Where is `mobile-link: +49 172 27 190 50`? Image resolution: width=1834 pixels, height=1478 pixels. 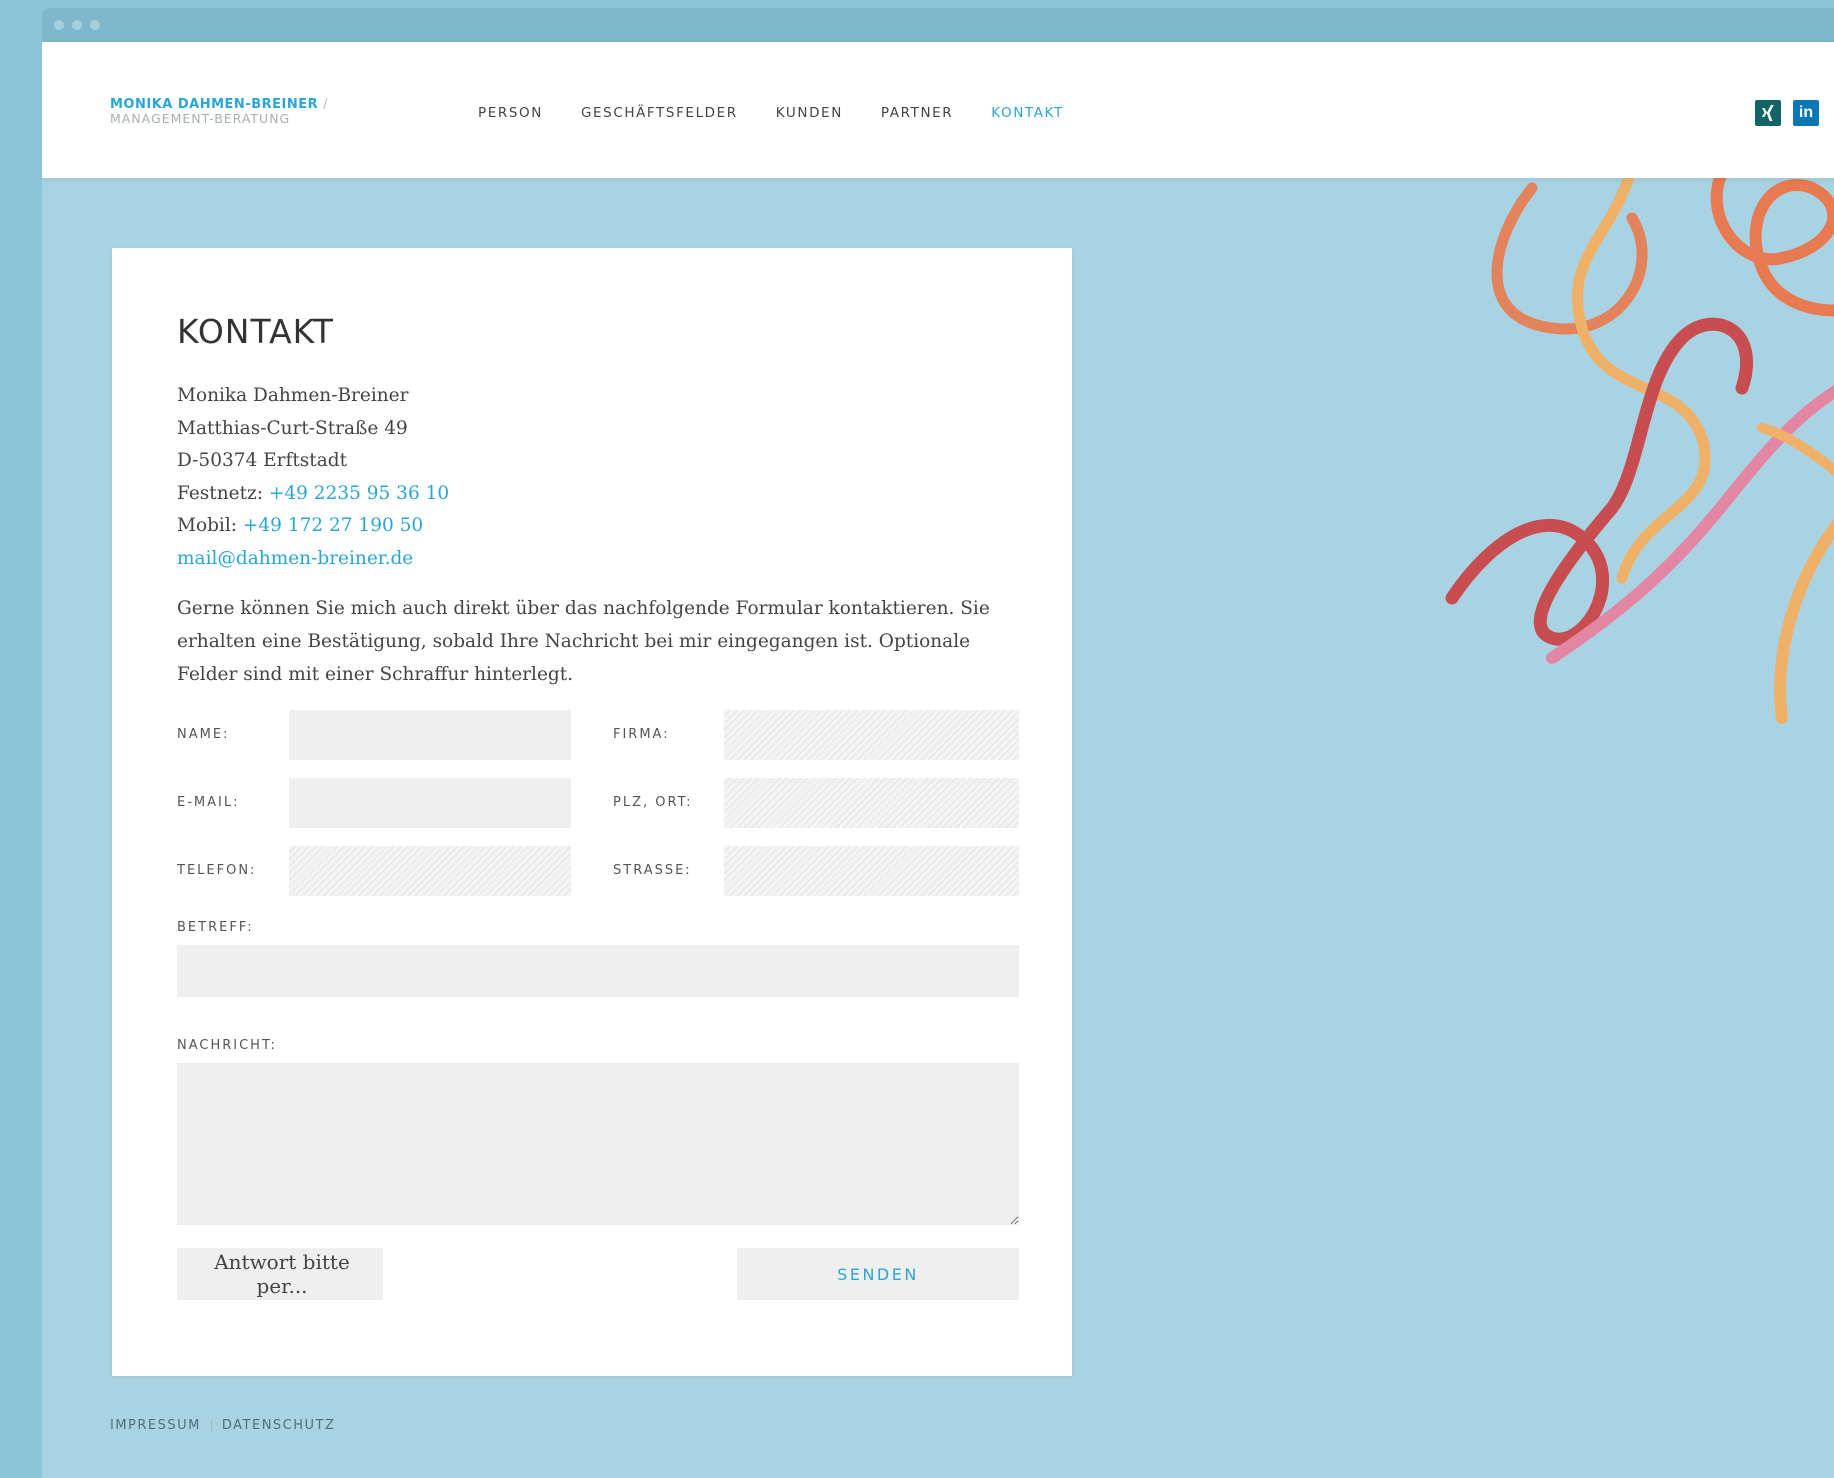 mobile-link: +49 172 27 190 50 is located at coordinates (333, 525).